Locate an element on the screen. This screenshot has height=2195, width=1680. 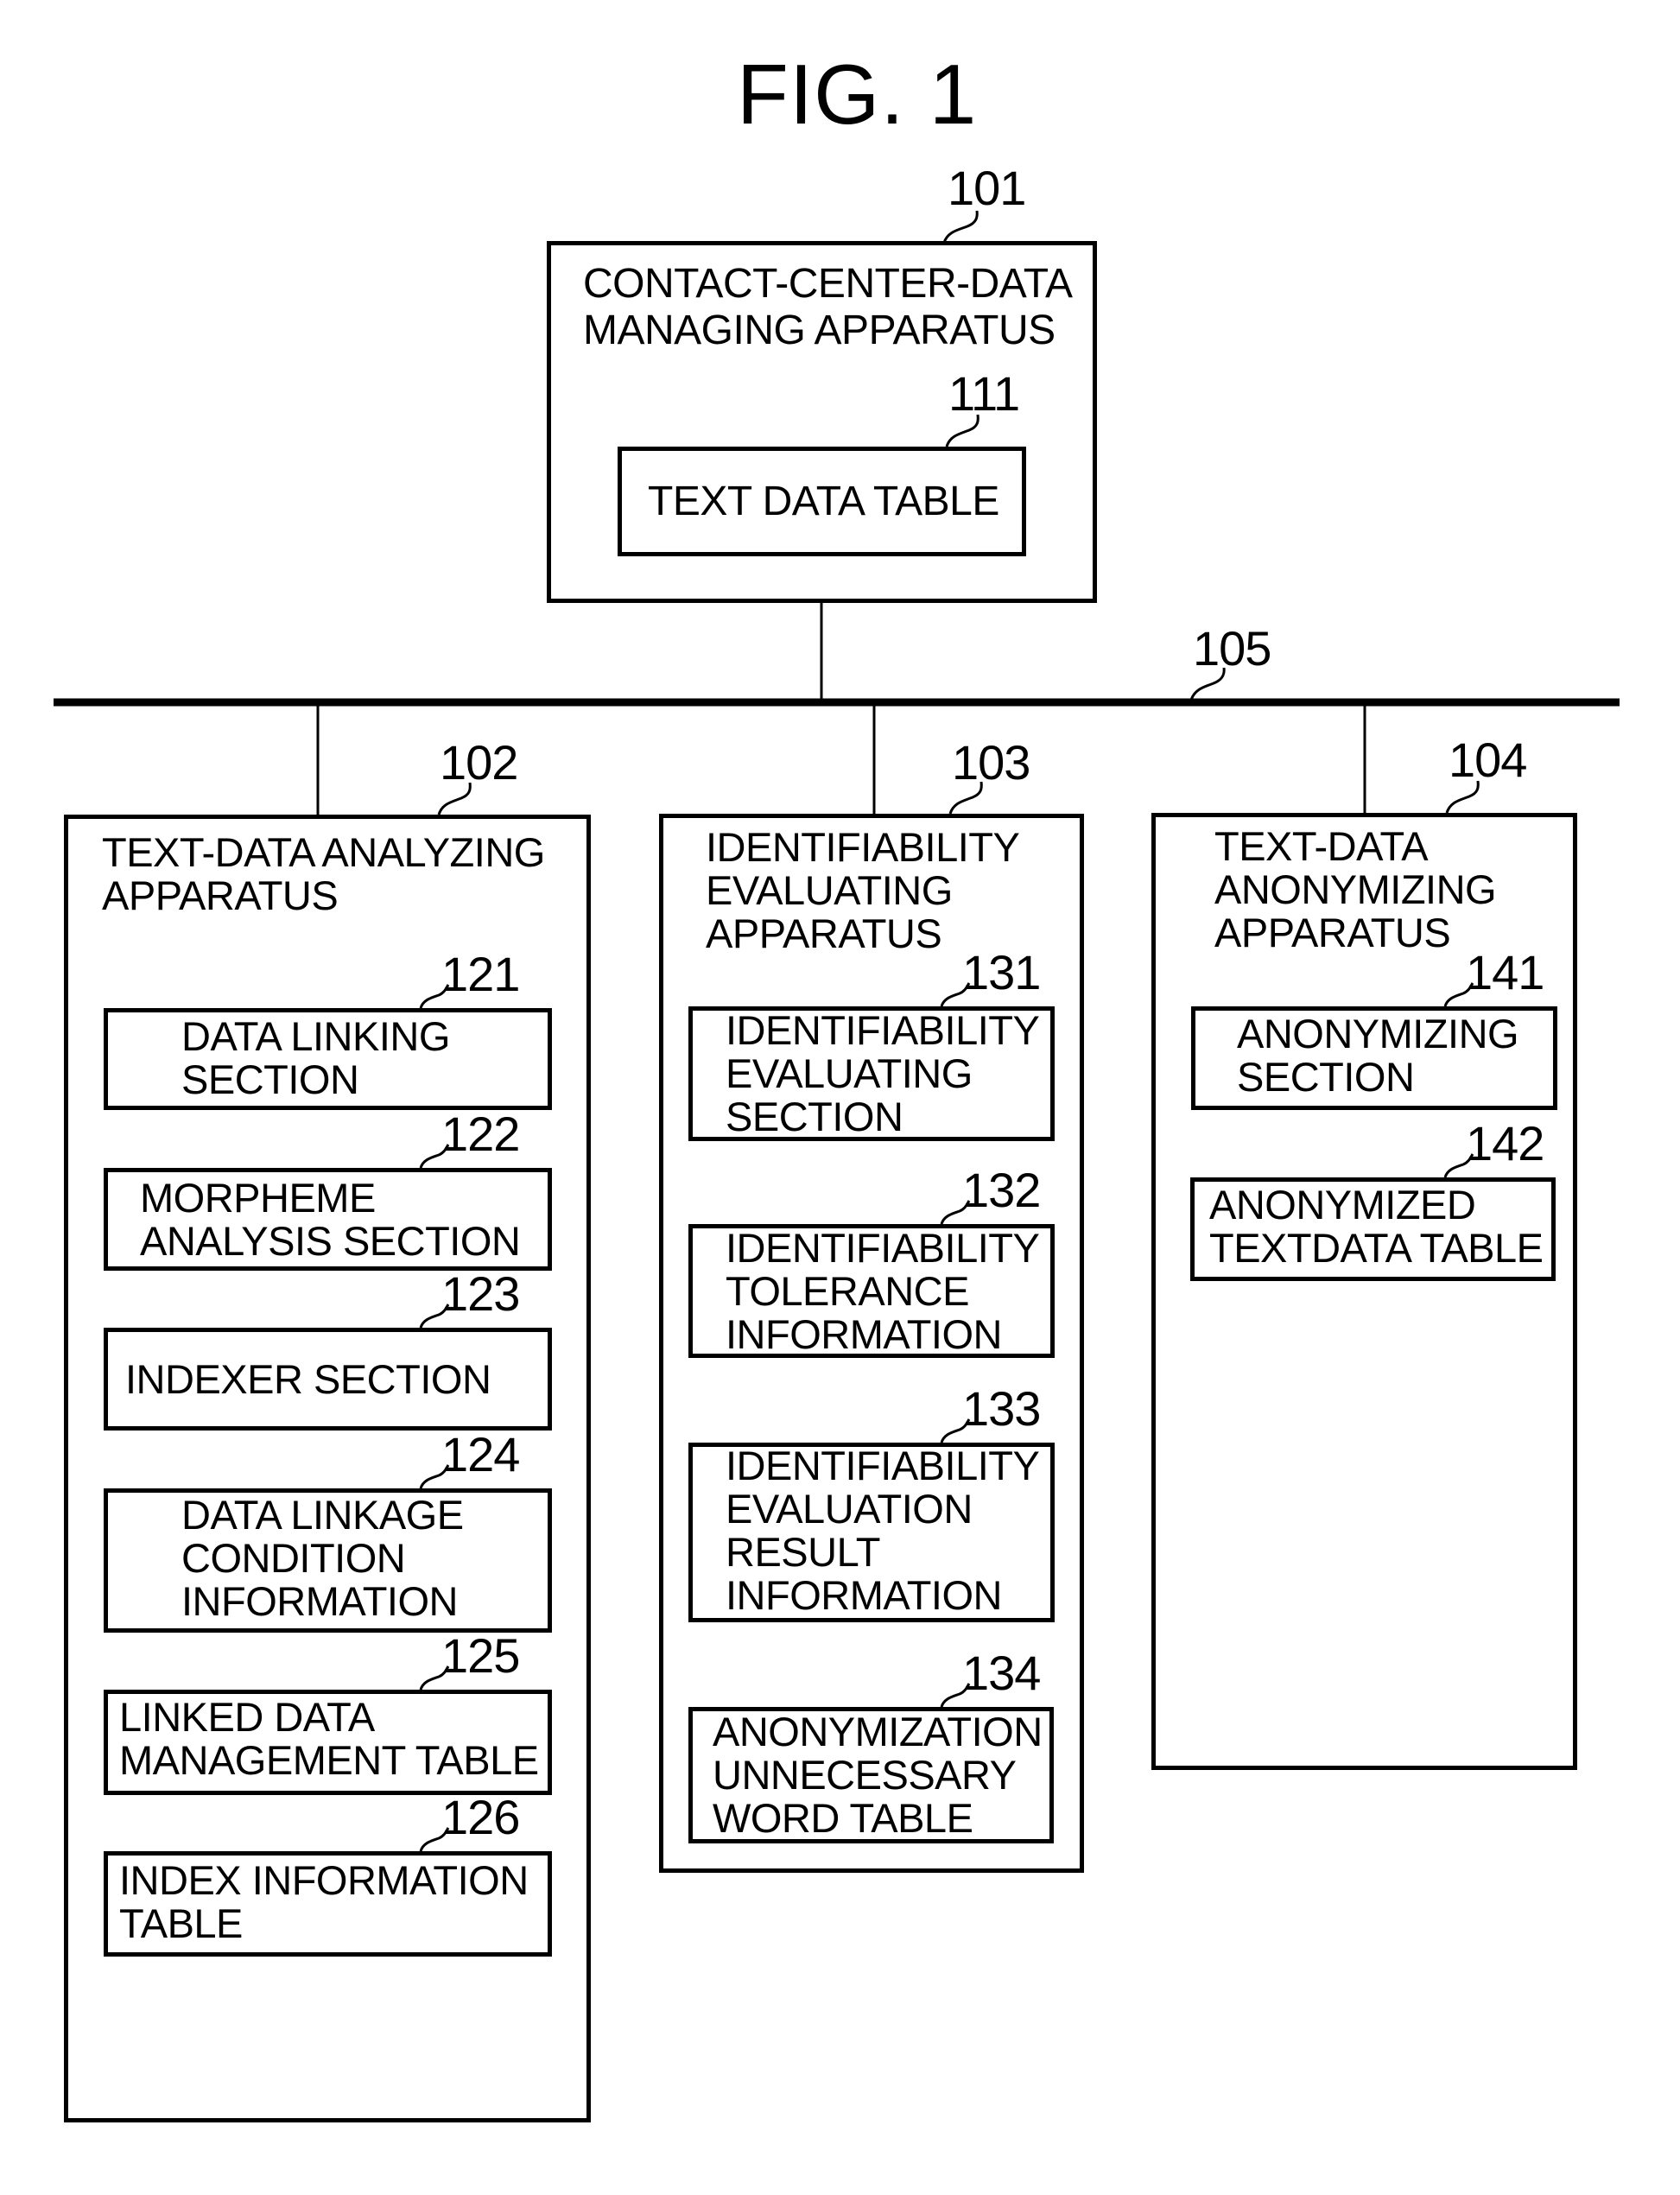
anonymized-textdata-table-label: ANONYMIZED TEXTDATA TABLE is located at coordinates (1377, 1226).